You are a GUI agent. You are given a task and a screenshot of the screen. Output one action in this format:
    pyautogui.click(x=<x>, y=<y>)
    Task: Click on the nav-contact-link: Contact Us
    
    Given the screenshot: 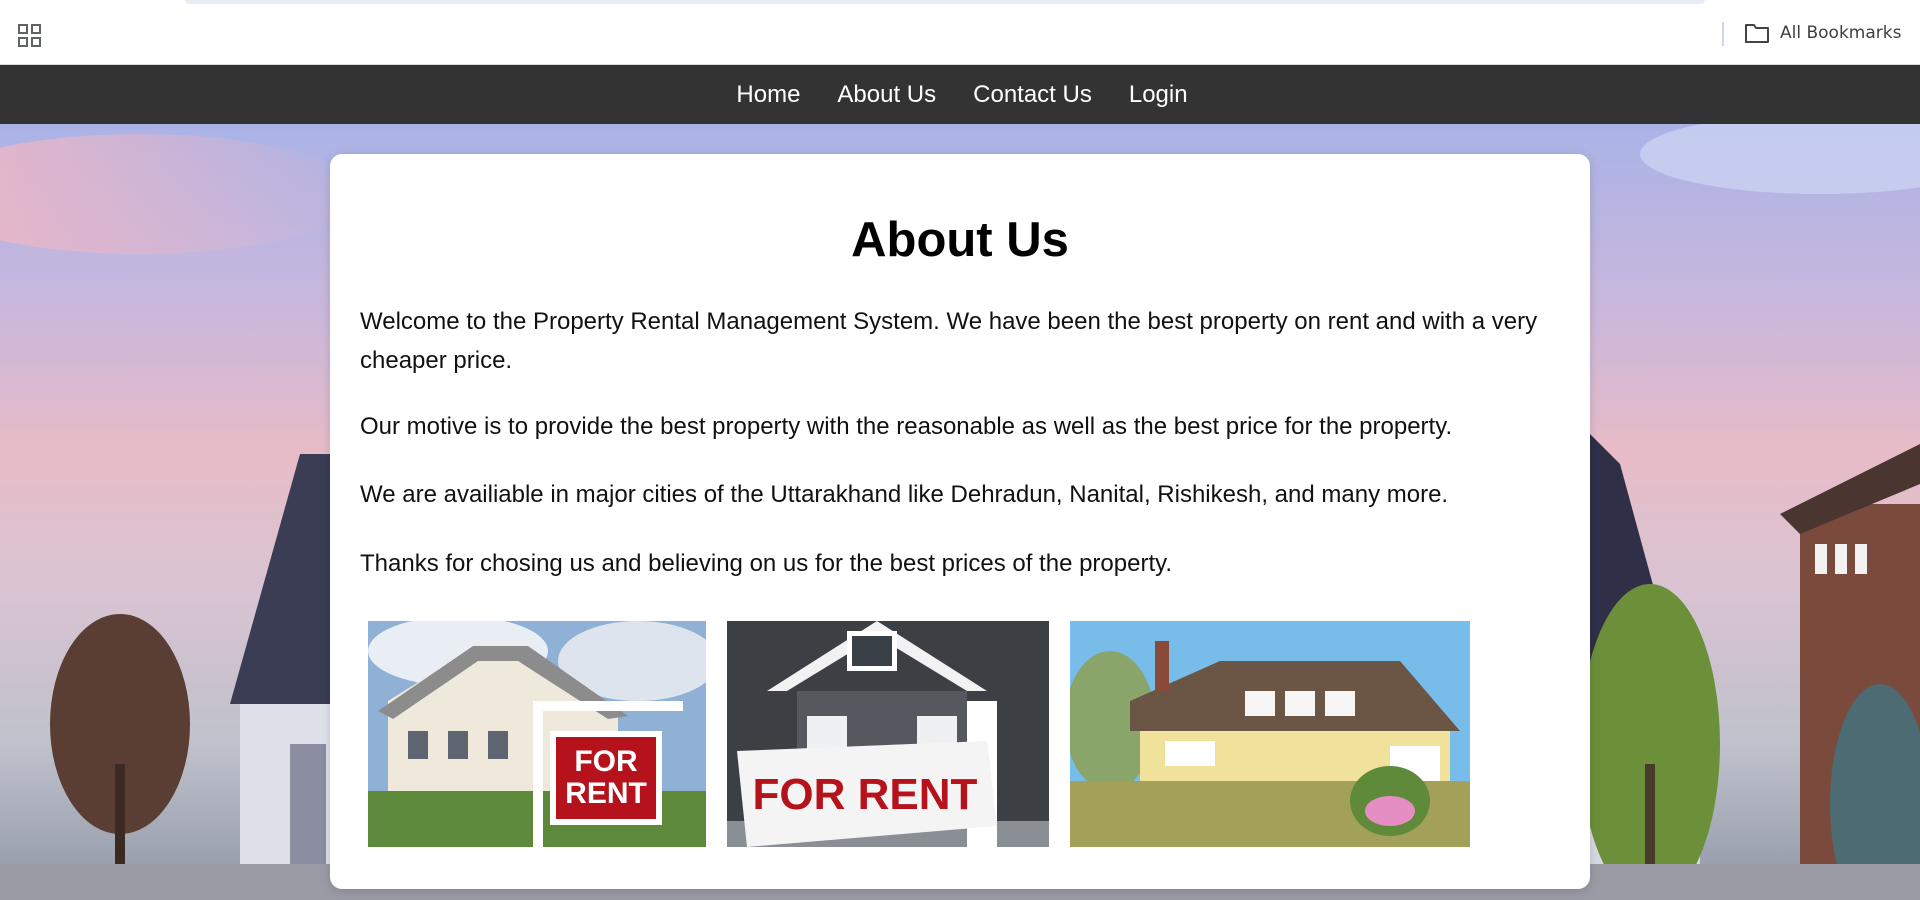 What is the action you would take?
    pyautogui.click(x=1032, y=95)
    